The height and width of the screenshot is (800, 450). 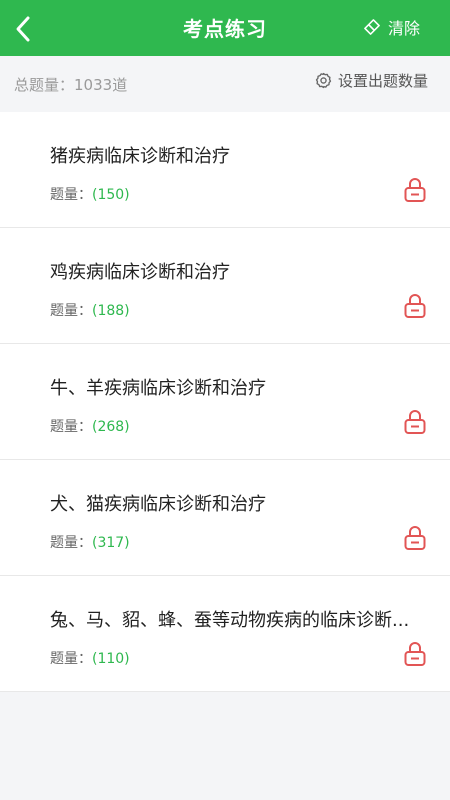 I want to click on item-title: 鸡疾病临床诊断和治疗, so click(x=140, y=272).